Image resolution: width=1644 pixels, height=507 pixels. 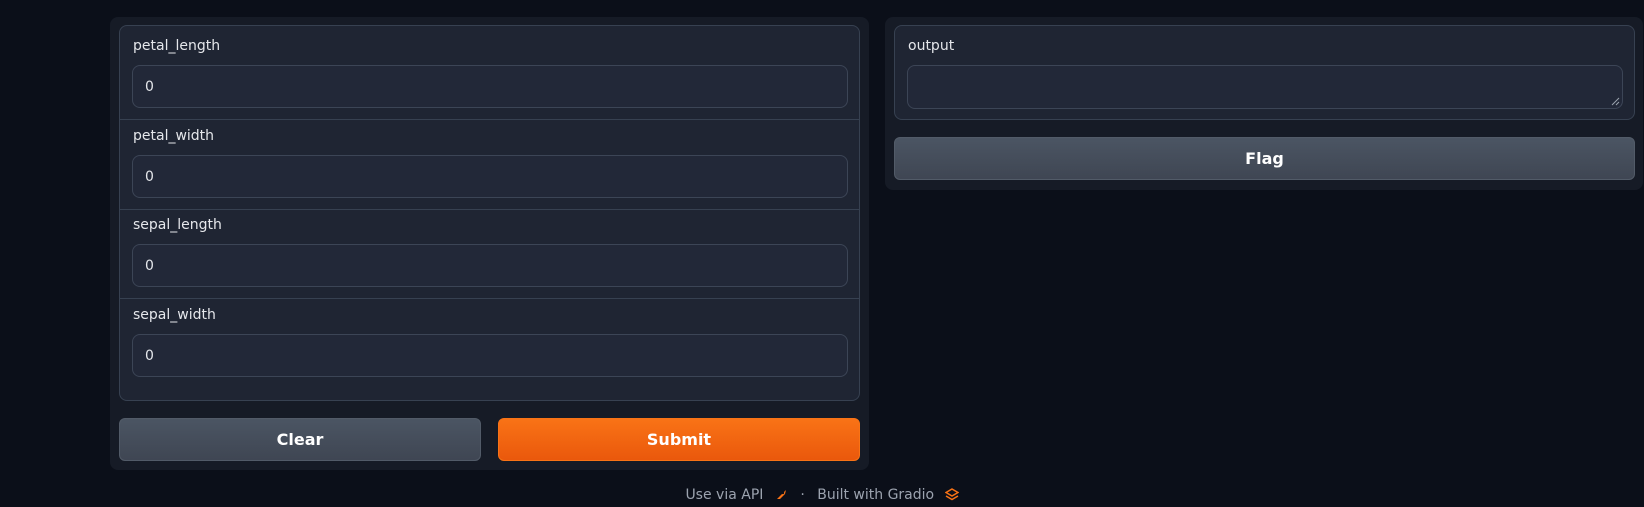 What do you see at coordinates (174, 136) in the screenshot?
I see `petal-width-label: petal_width` at bounding box center [174, 136].